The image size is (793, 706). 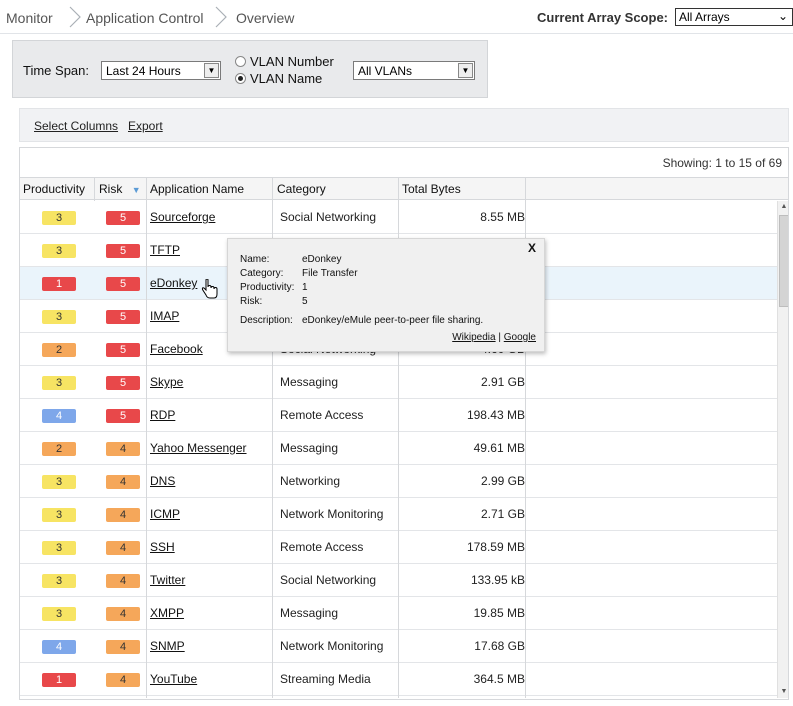 I want to click on time-span-label: Time Span:, so click(x=56, y=70).